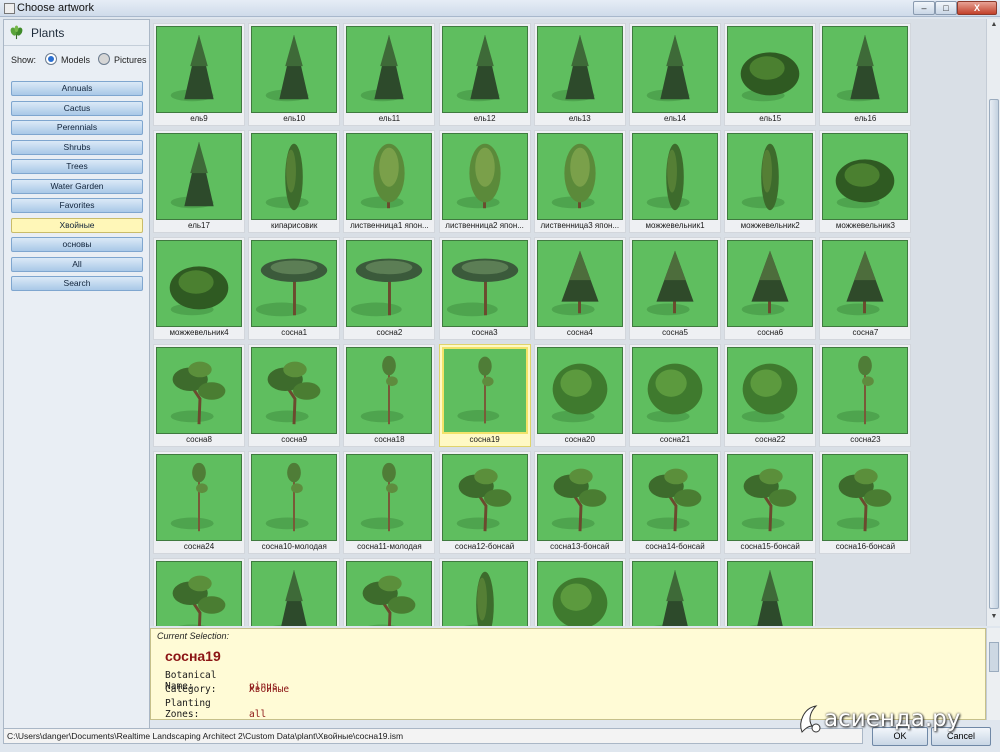  What do you see at coordinates (294, 395) in the screenshot?
I see `artwork-tile: сосна9` at bounding box center [294, 395].